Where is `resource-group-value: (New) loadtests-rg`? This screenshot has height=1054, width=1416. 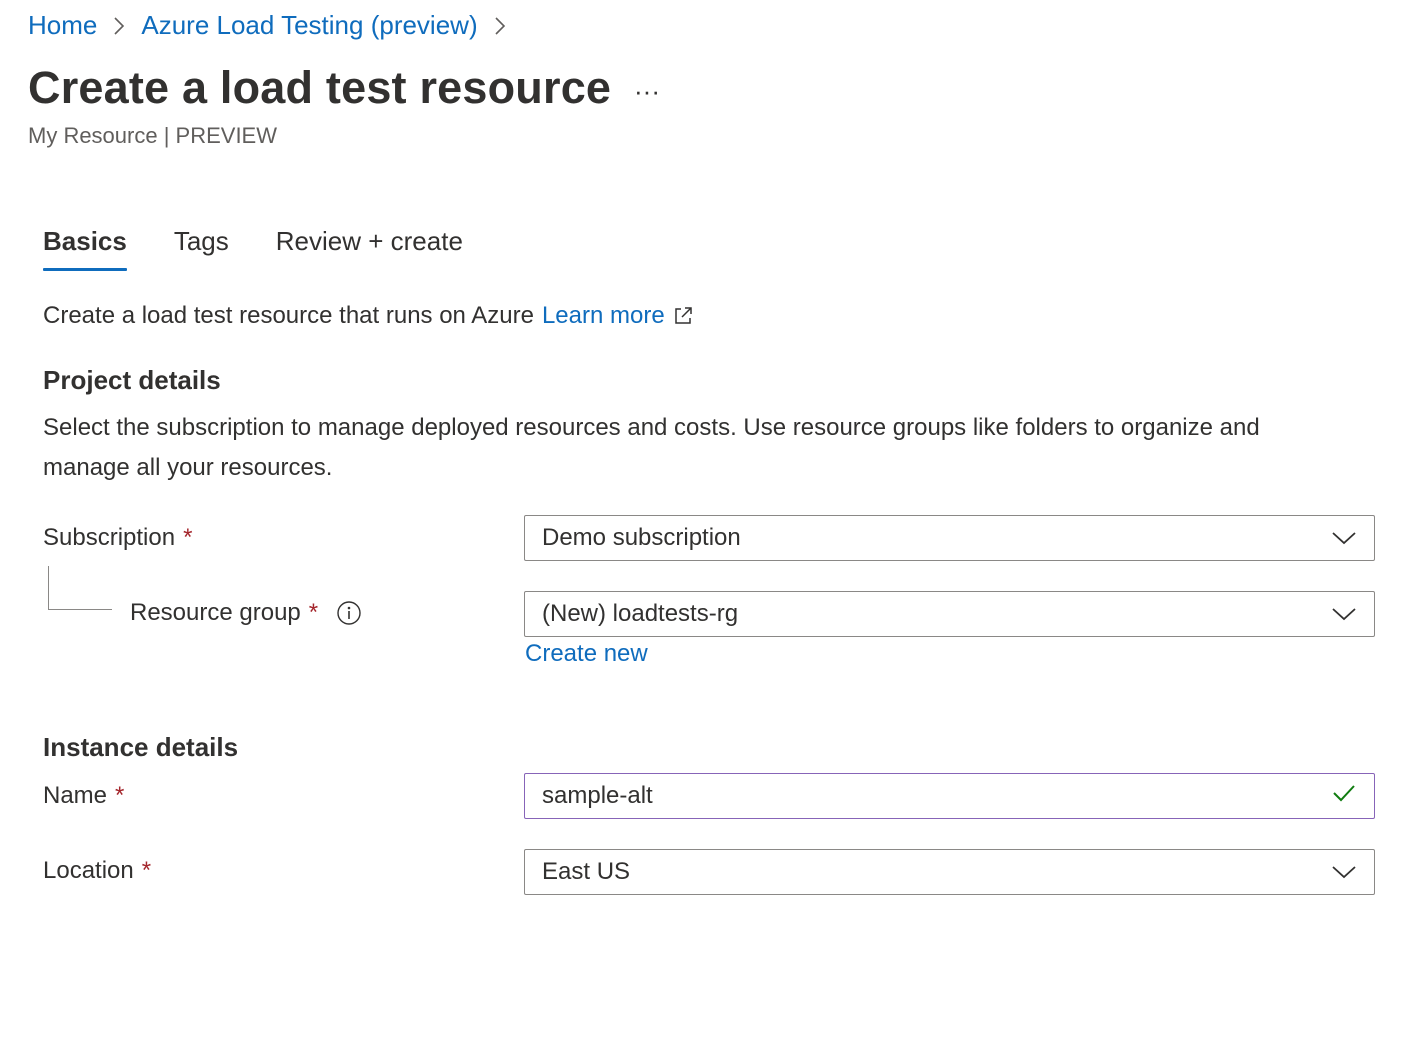 resource-group-value: (New) loadtests-rg is located at coordinates (640, 613).